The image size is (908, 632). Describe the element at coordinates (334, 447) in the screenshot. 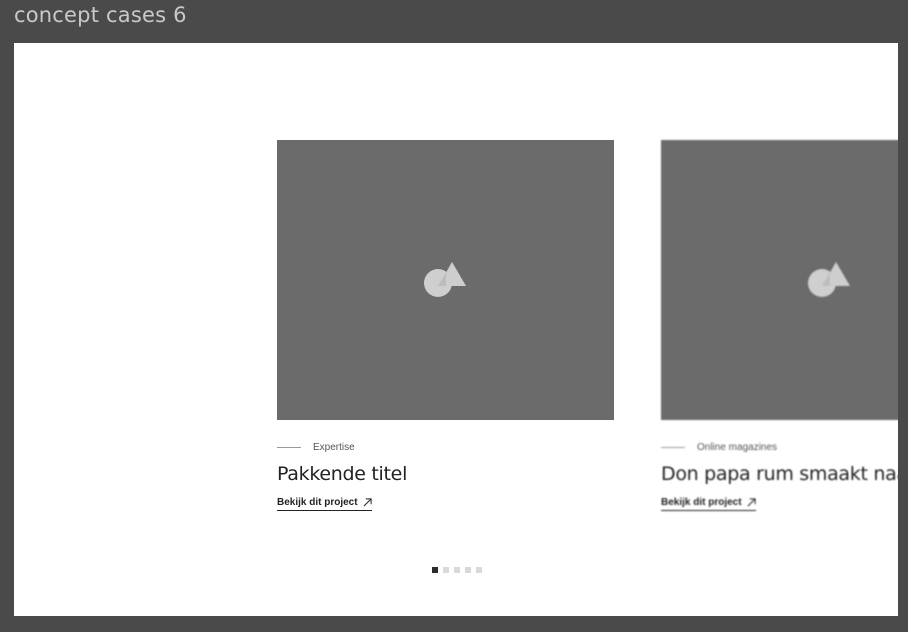

I see `case-category: Expertise` at that location.